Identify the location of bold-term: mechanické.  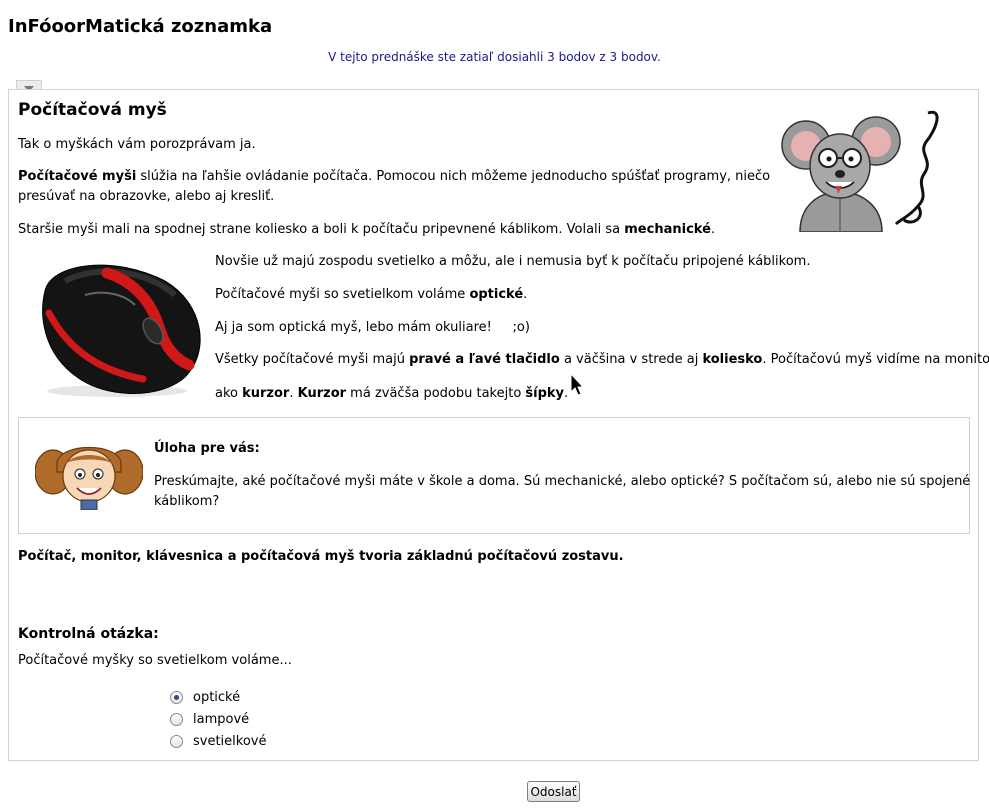
(667, 229).